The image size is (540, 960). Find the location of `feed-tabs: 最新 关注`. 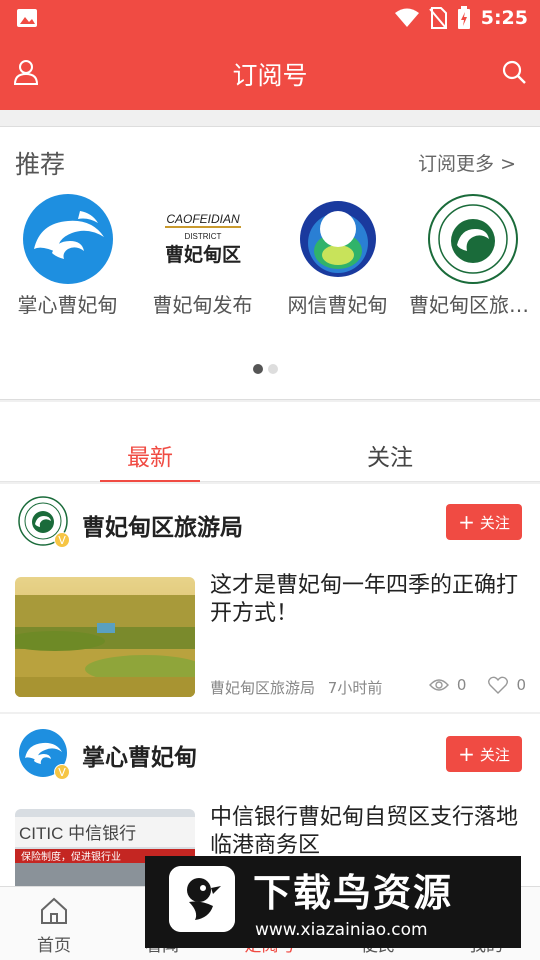

feed-tabs: 最新 关注 is located at coordinates (270, 442).